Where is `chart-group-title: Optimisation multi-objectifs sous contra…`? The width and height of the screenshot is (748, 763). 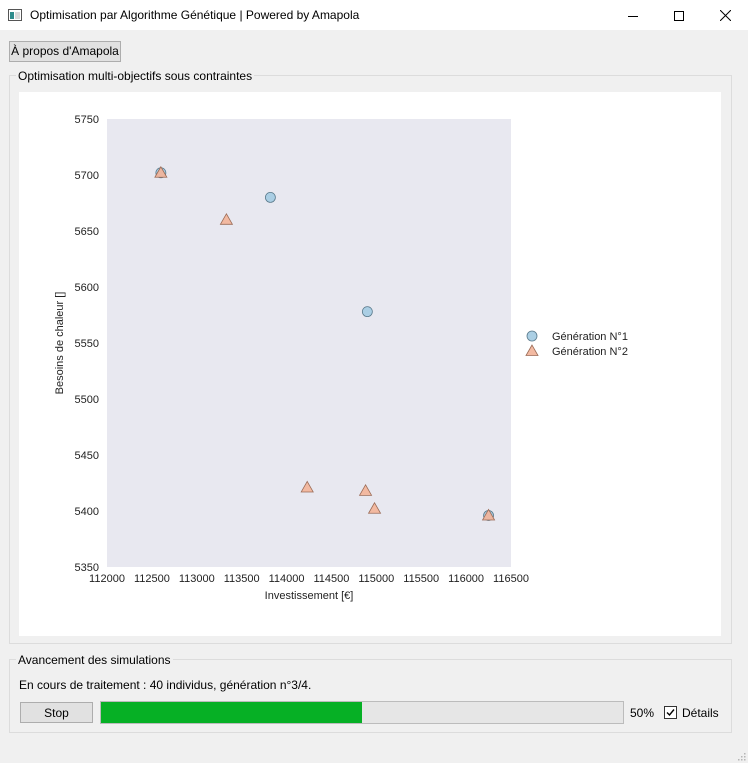
chart-group-title: Optimisation multi-objectifs sous contra… is located at coordinates (135, 76).